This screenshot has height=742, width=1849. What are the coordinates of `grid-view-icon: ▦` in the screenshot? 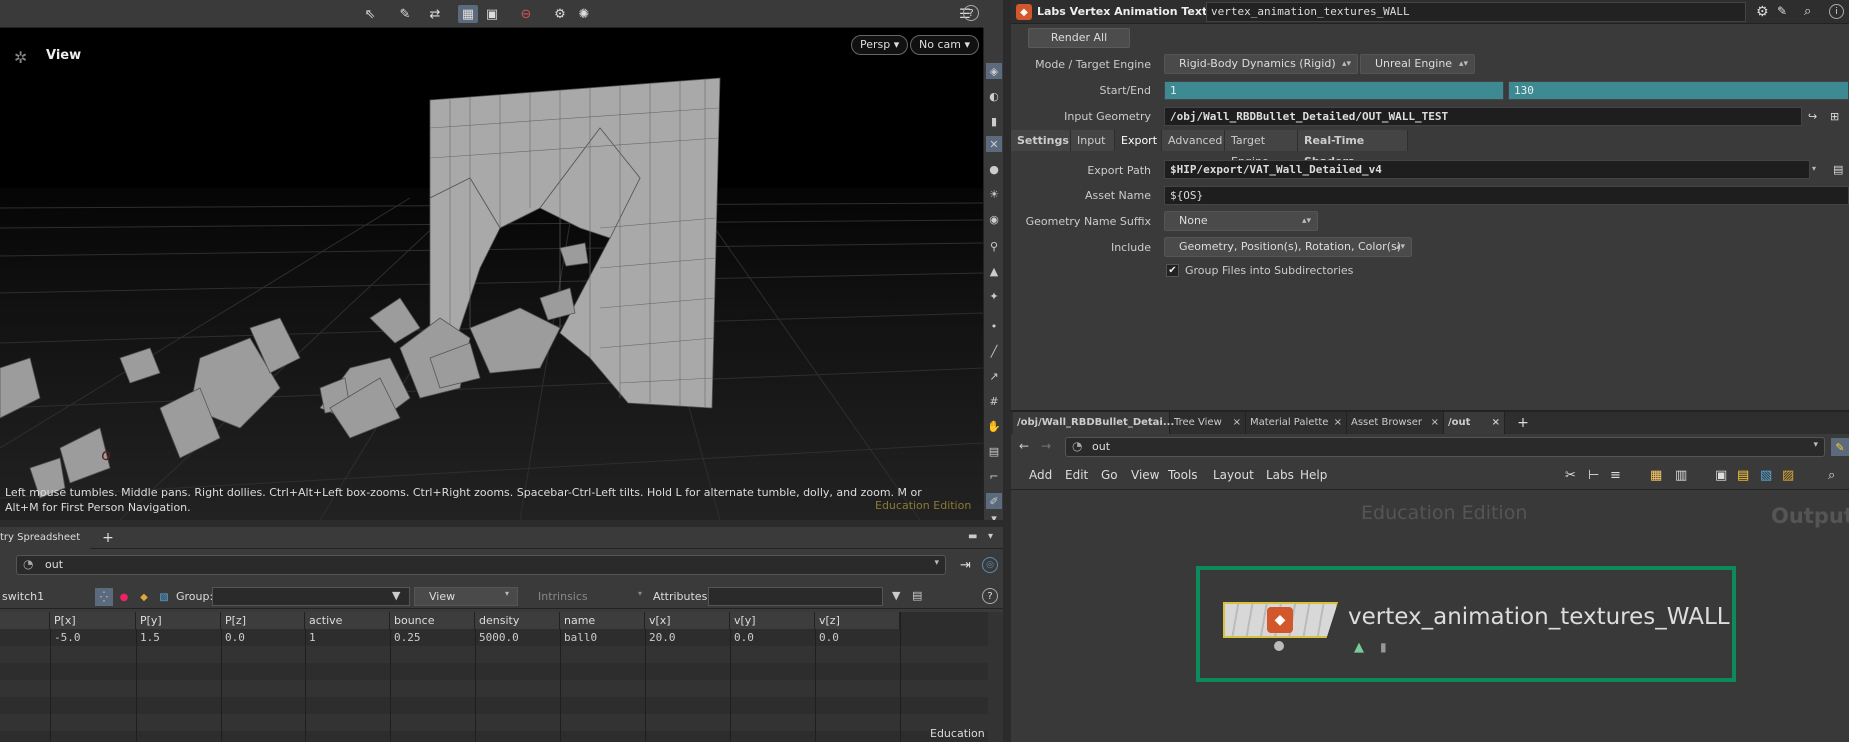 It's located at (1656, 475).